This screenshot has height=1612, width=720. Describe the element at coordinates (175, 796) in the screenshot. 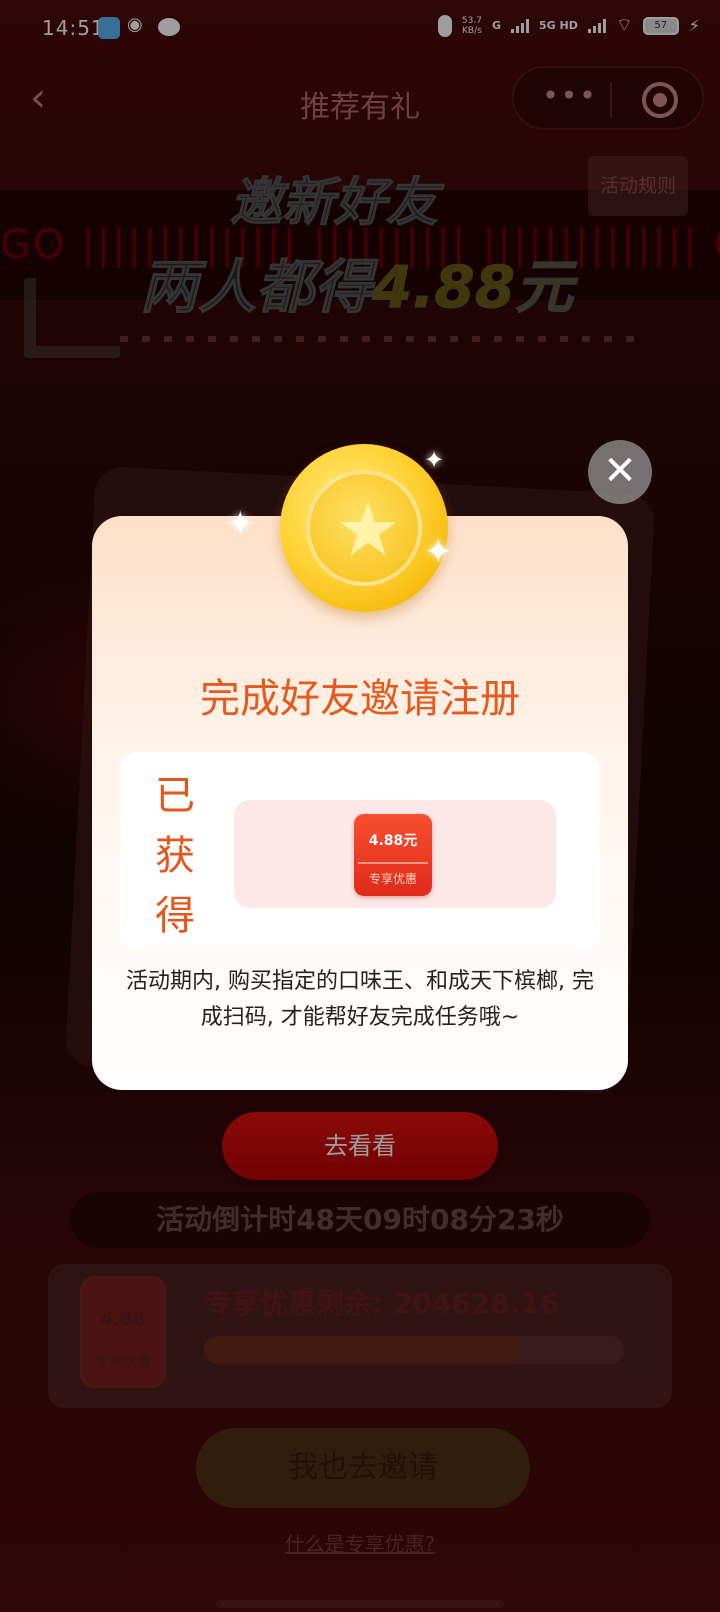

I see `obtained-char-1: 已` at that location.